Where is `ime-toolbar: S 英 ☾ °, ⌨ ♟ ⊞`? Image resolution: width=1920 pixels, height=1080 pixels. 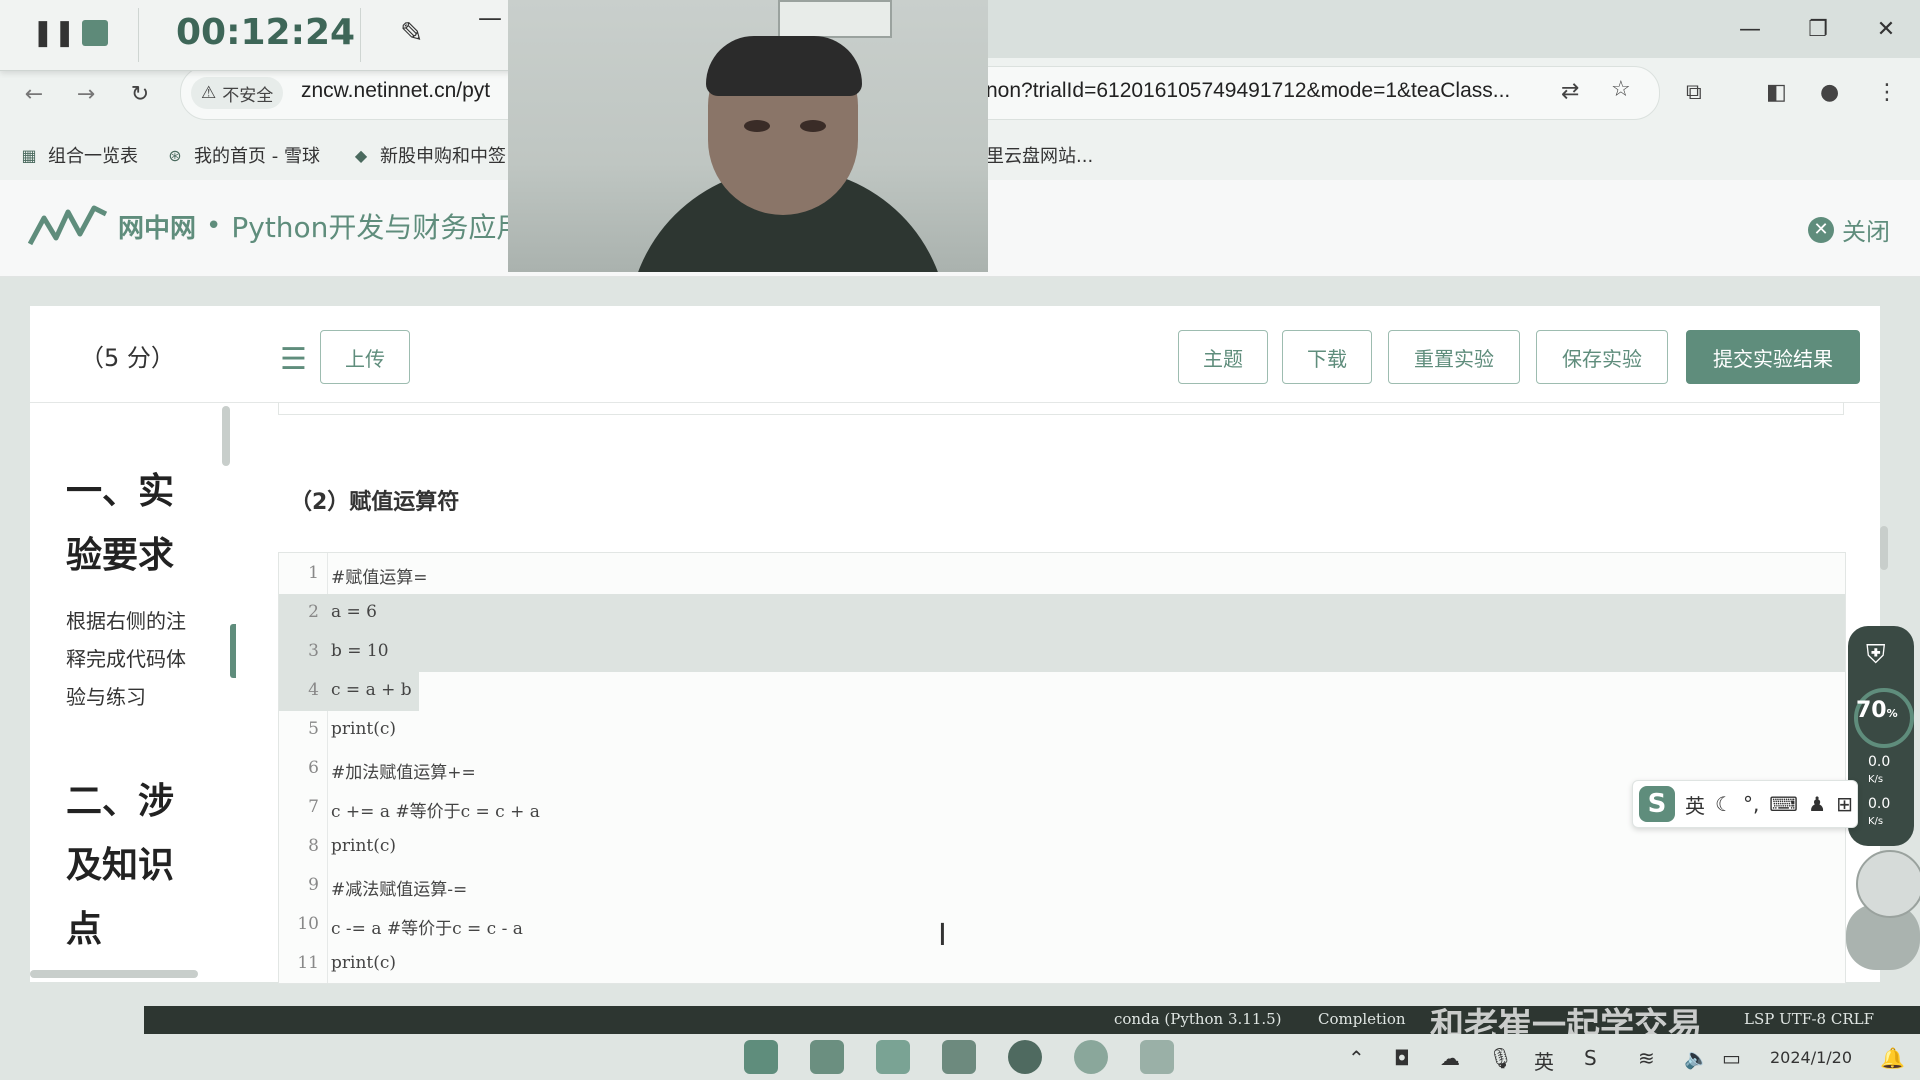 ime-toolbar: S 英 ☾ °, ⌨ ♟ ⊞ is located at coordinates (1745, 804).